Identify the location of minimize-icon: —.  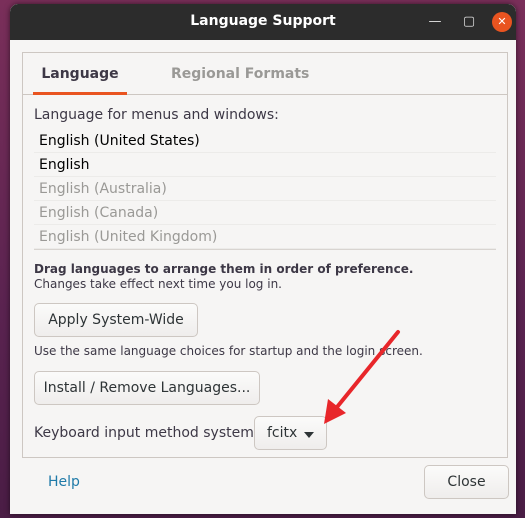
(435, 22).